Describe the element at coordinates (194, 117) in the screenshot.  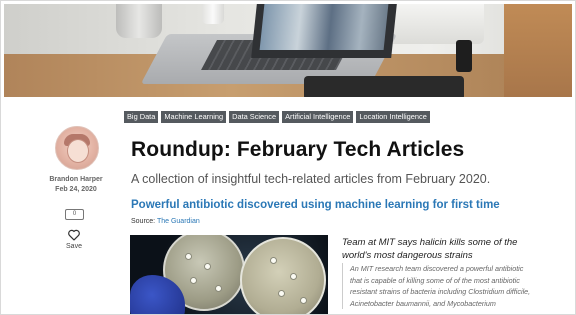
I see `tag-machine-learning: Machine Learning` at that location.